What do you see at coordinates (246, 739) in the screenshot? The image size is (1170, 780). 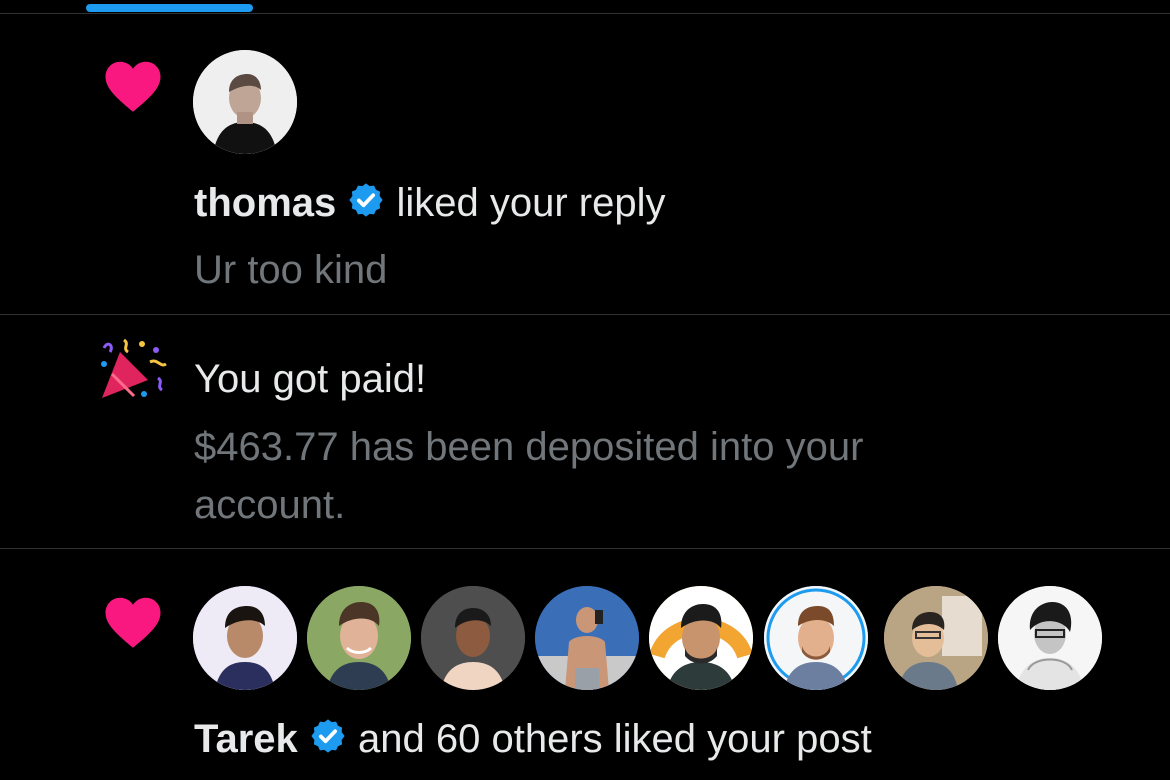 I see `actor-name: Tarek` at bounding box center [246, 739].